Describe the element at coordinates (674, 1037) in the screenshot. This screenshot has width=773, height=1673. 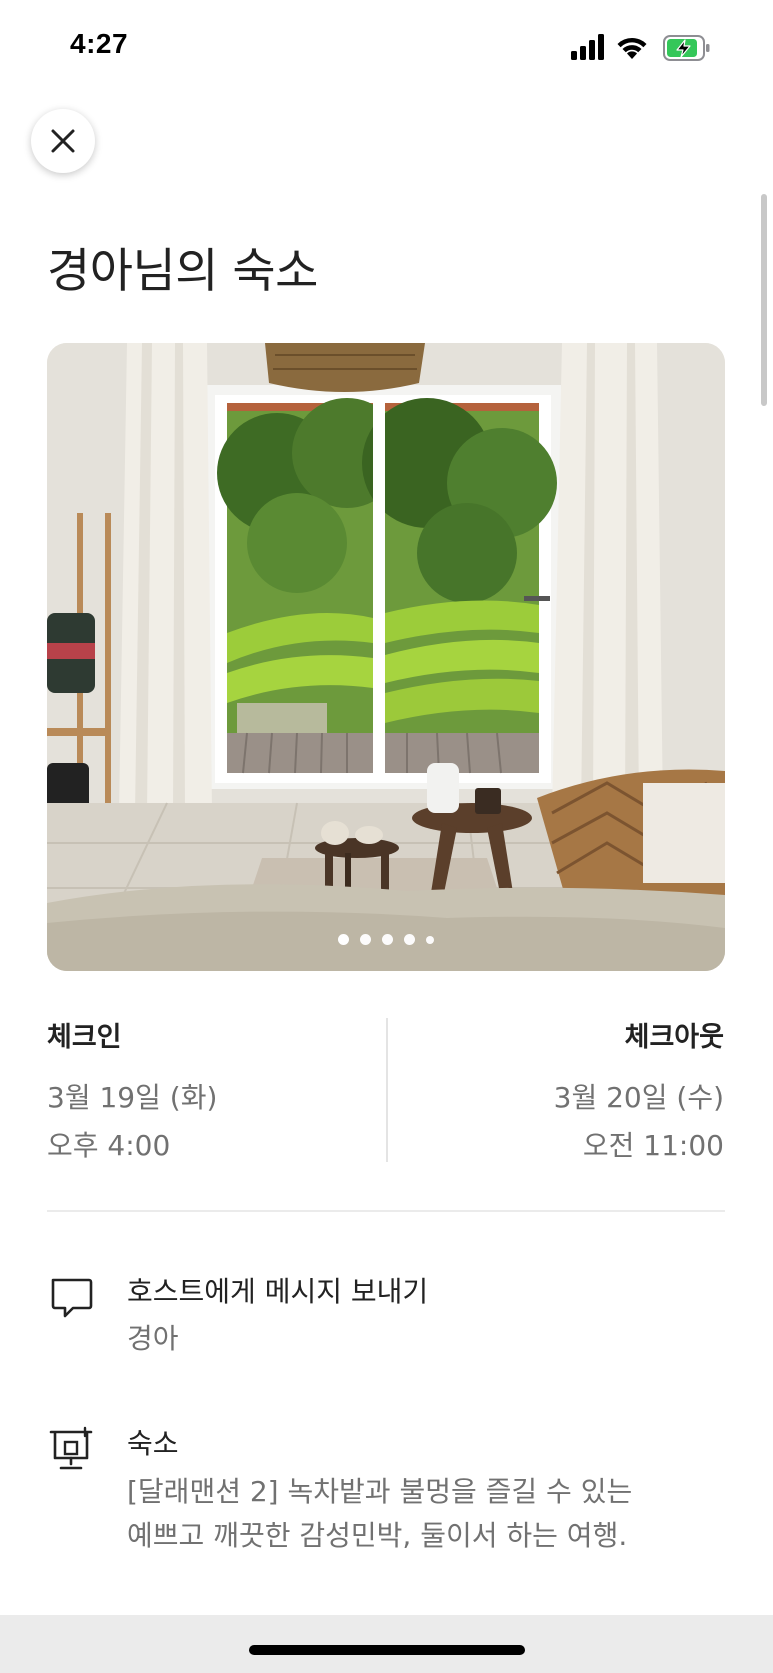
I see `checkout-label: 체크아웃` at that location.